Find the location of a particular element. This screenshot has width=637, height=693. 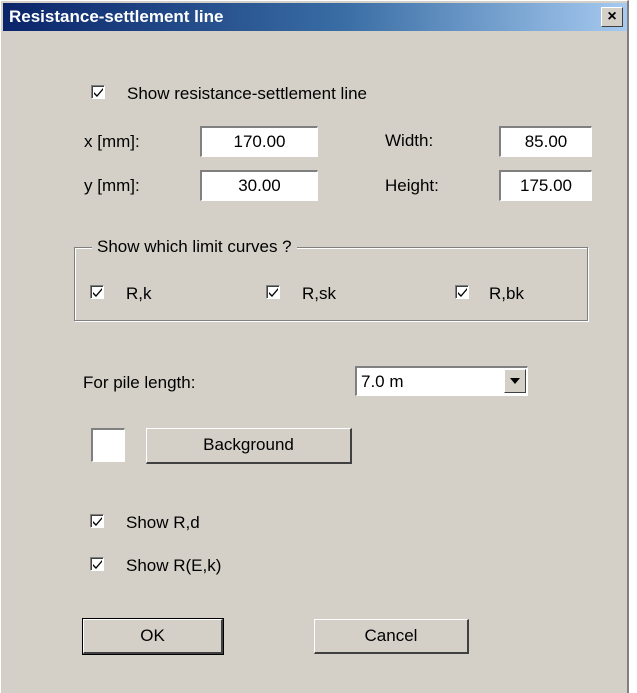

pile-length-label: For pile length: is located at coordinates (139, 382).